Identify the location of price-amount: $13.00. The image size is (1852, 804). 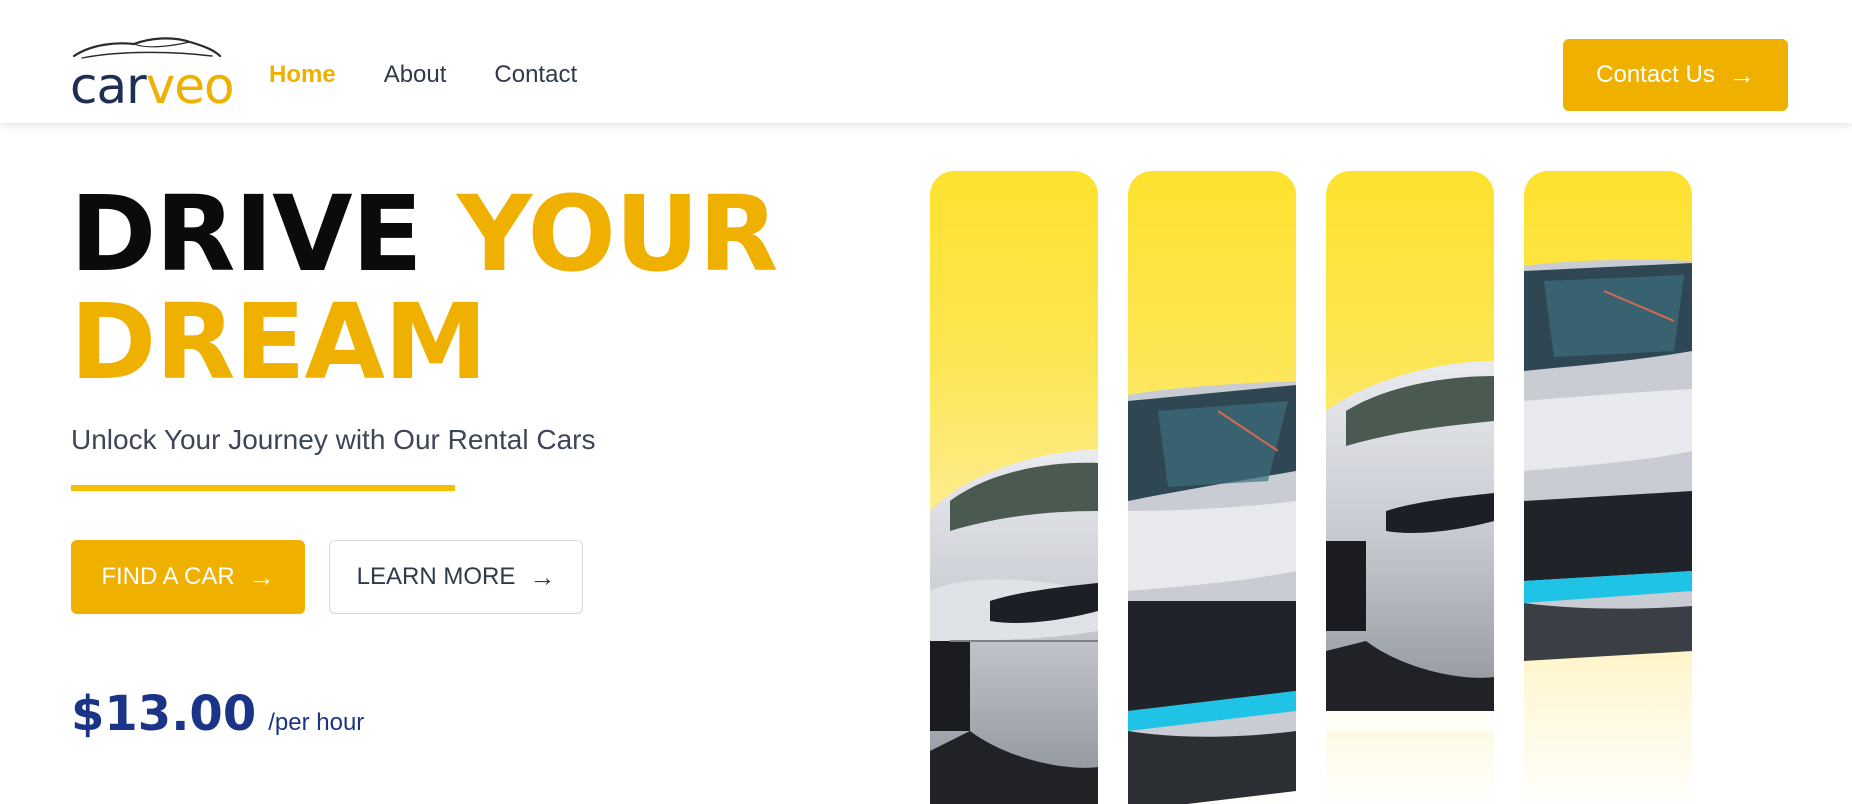
(164, 714).